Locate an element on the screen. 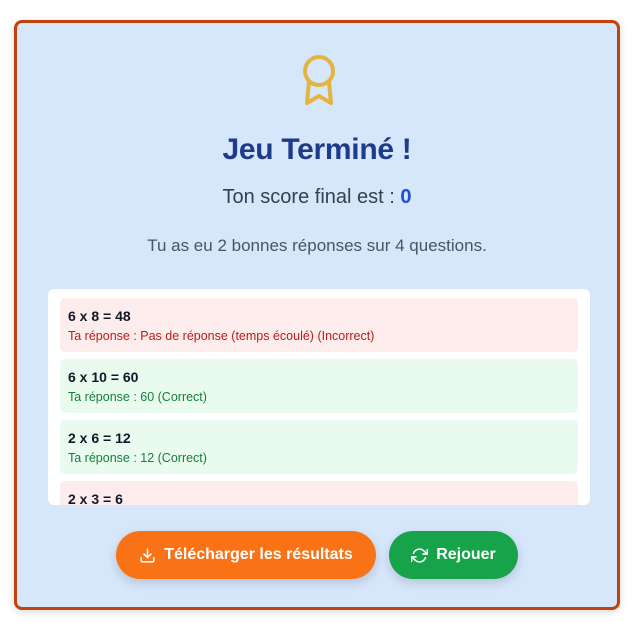 This screenshot has width=638, height=623. replay-button: Rejouer is located at coordinates (453, 555).